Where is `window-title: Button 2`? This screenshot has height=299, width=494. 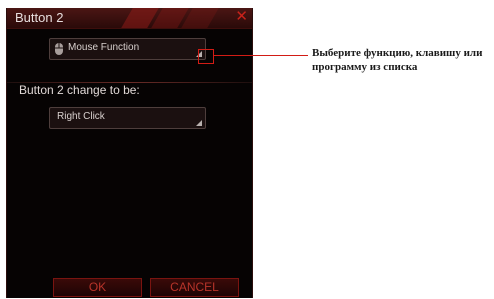 window-title: Button 2 is located at coordinates (39, 17).